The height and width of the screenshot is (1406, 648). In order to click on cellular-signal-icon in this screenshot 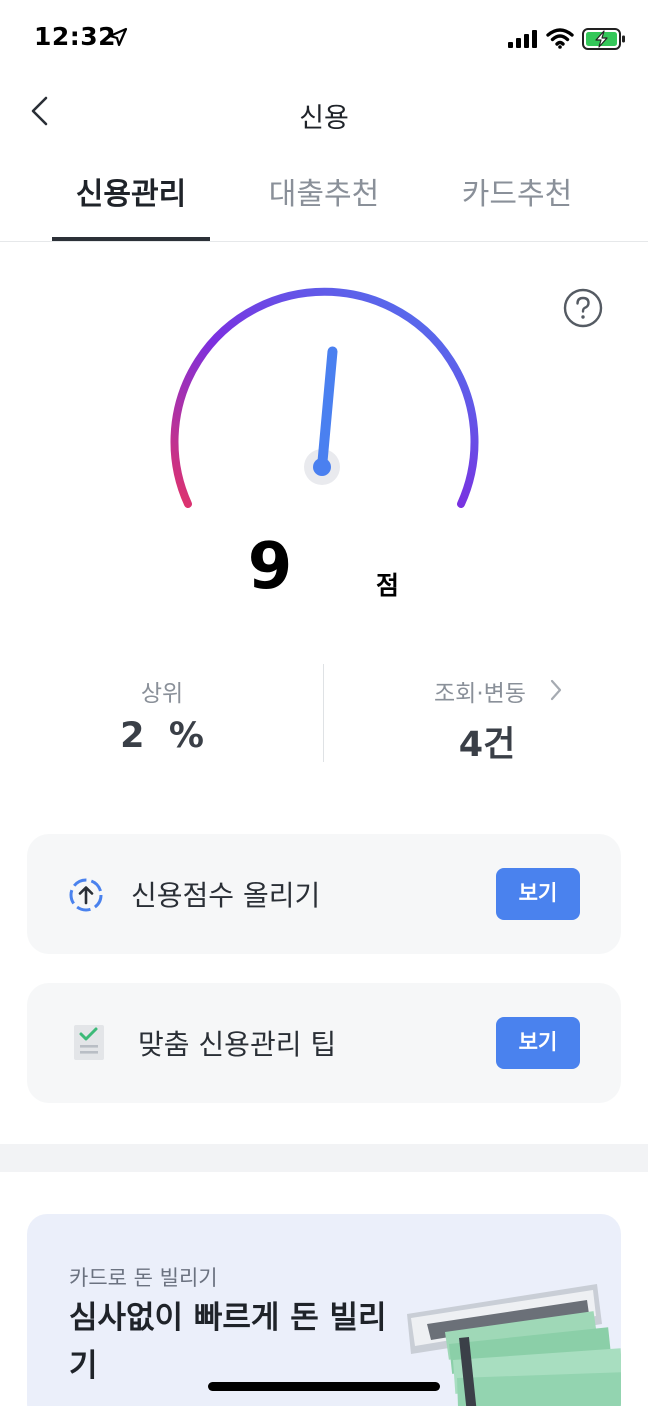, I will do `click(522, 39)`.